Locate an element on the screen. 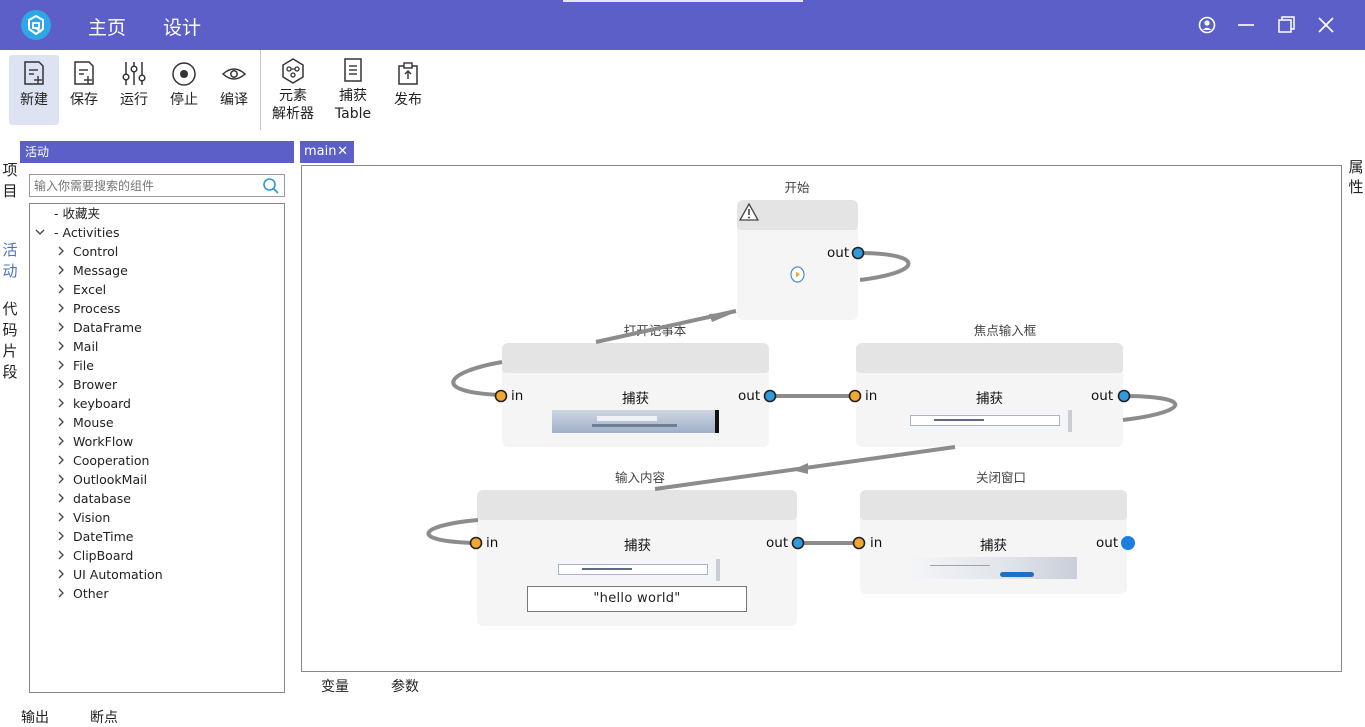  tree-item: Mouse is located at coordinates (155, 422).